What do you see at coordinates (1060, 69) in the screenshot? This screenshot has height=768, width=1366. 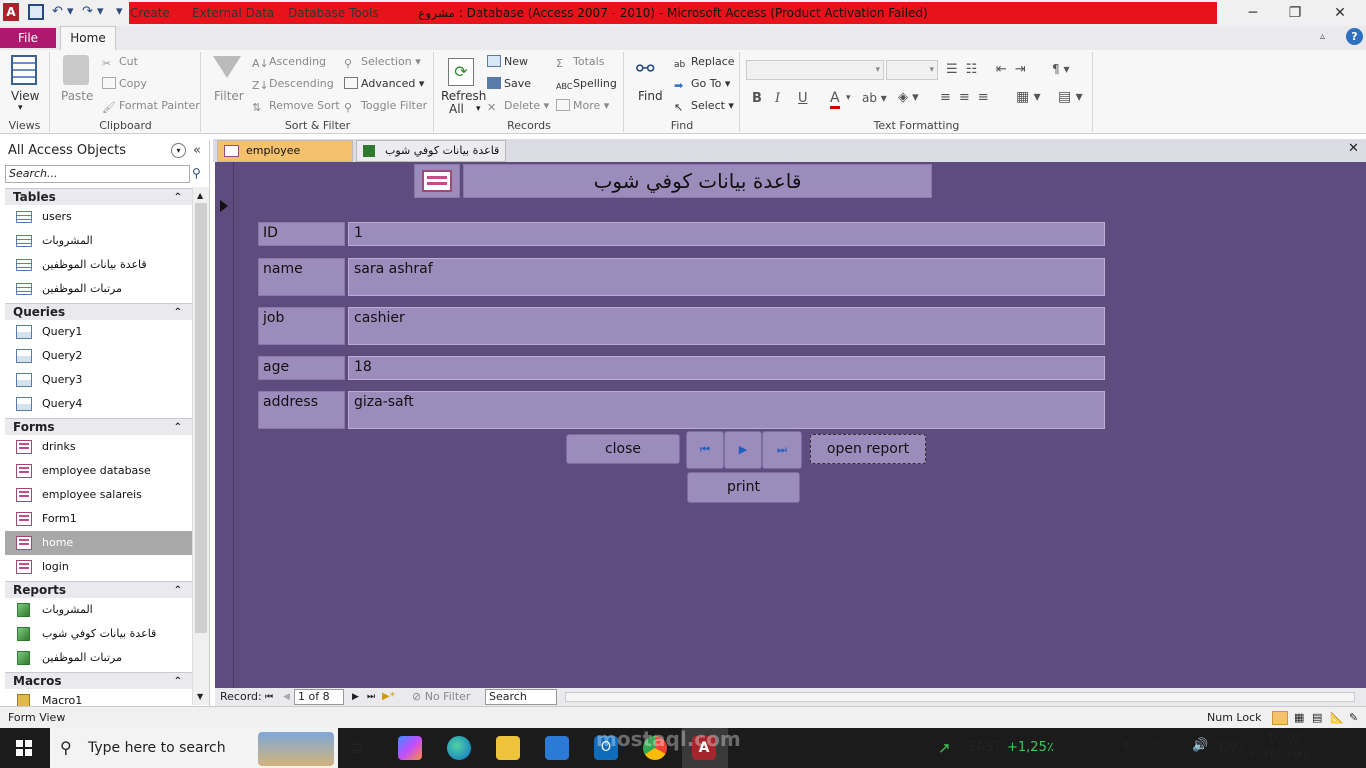 I see `paragraph-direction-icon: ¶ ▾` at bounding box center [1060, 69].